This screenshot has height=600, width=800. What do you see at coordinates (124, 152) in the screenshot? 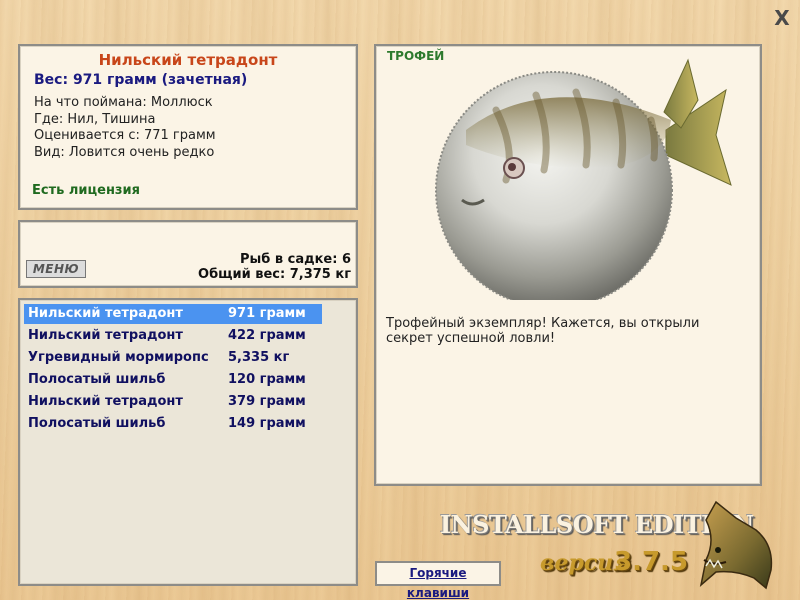
I see `rarity-line: Вид: Ловится очень редко` at bounding box center [124, 152].